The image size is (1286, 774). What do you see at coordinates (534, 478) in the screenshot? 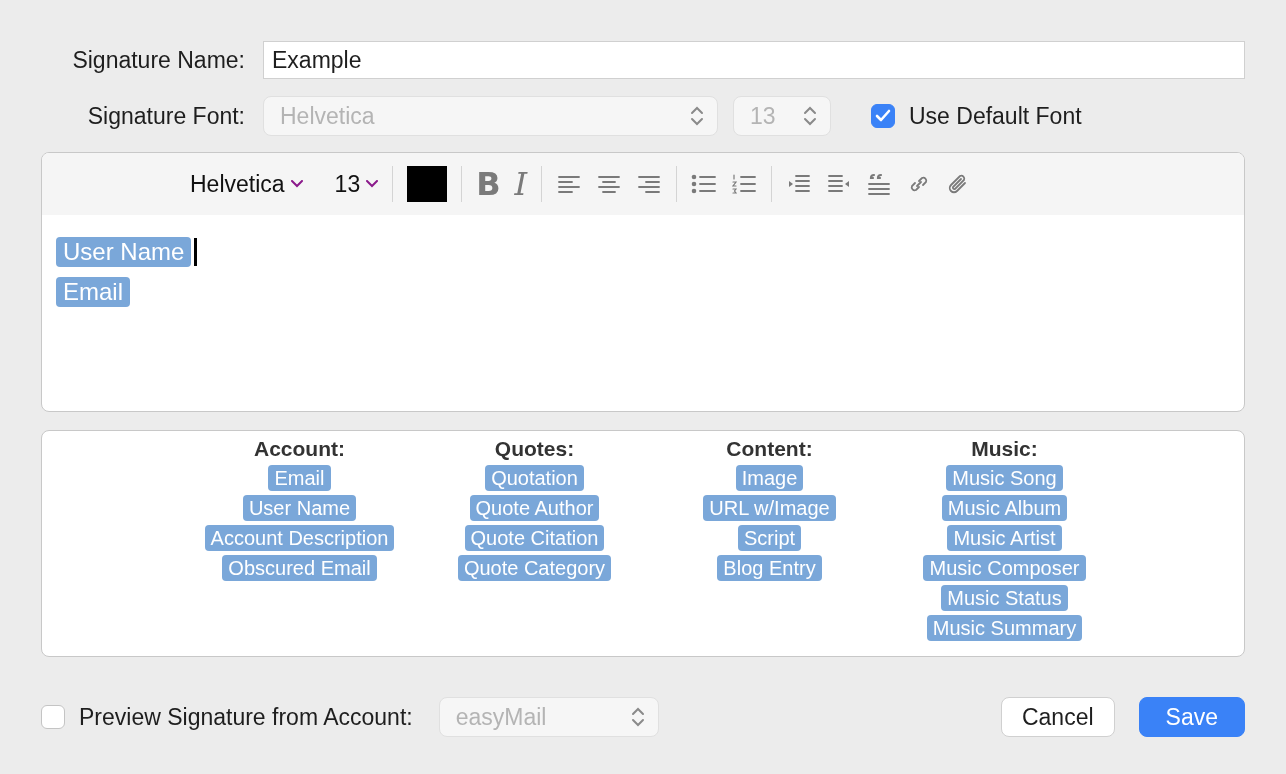
I see `placeholder-token: Quotation` at bounding box center [534, 478].